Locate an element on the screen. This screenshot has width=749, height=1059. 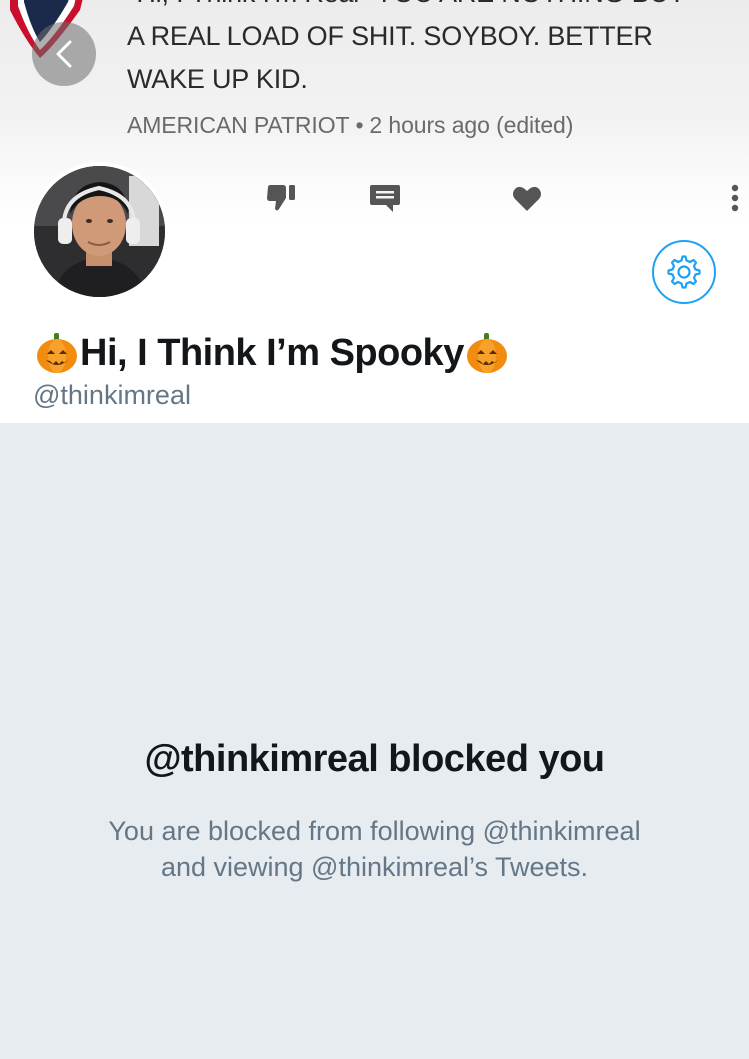
settings-button is located at coordinates (684, 272).